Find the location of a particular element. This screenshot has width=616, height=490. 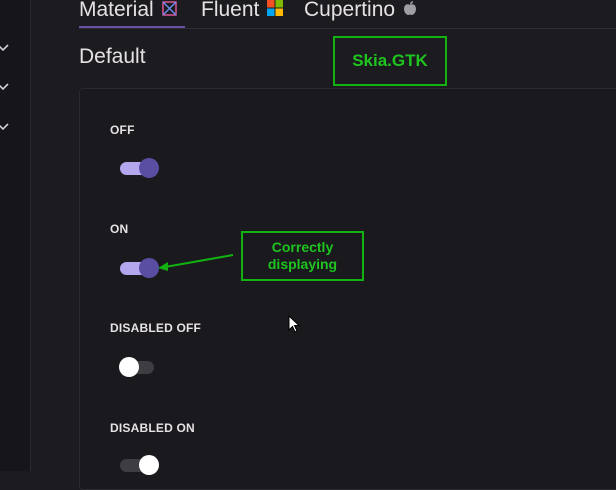

toggle-label-on: ON is located at coordinates (119, 229).